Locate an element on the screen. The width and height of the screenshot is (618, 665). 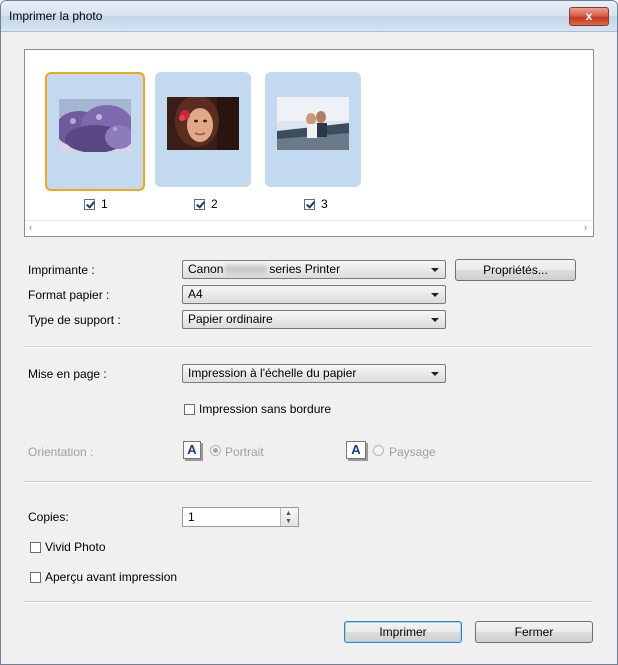
paper-size-value: A4 is located at coordinates (195, 294).